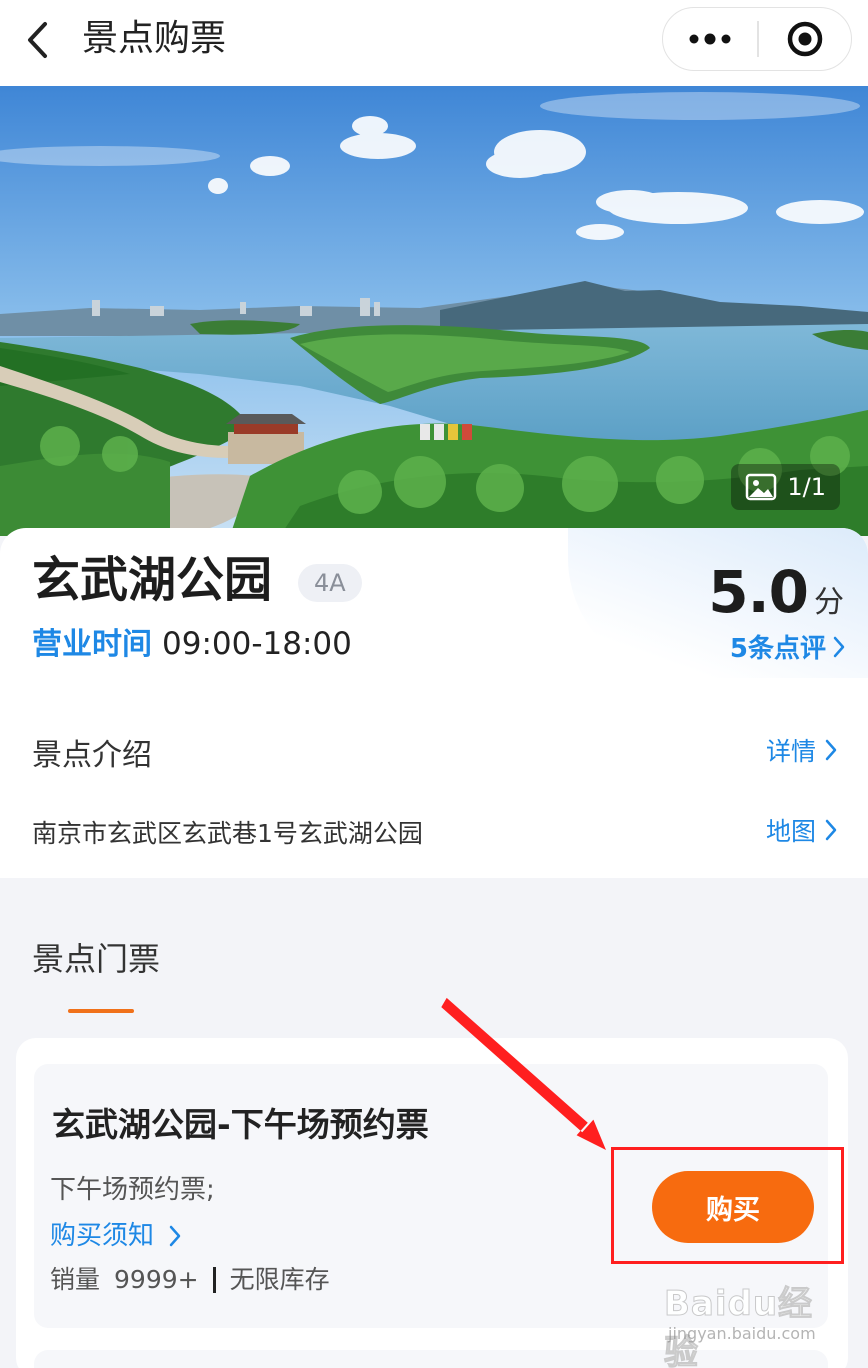 This screenshot has height=1368, width=868. I want to click on annotation-arrow, so click(523, 1073).